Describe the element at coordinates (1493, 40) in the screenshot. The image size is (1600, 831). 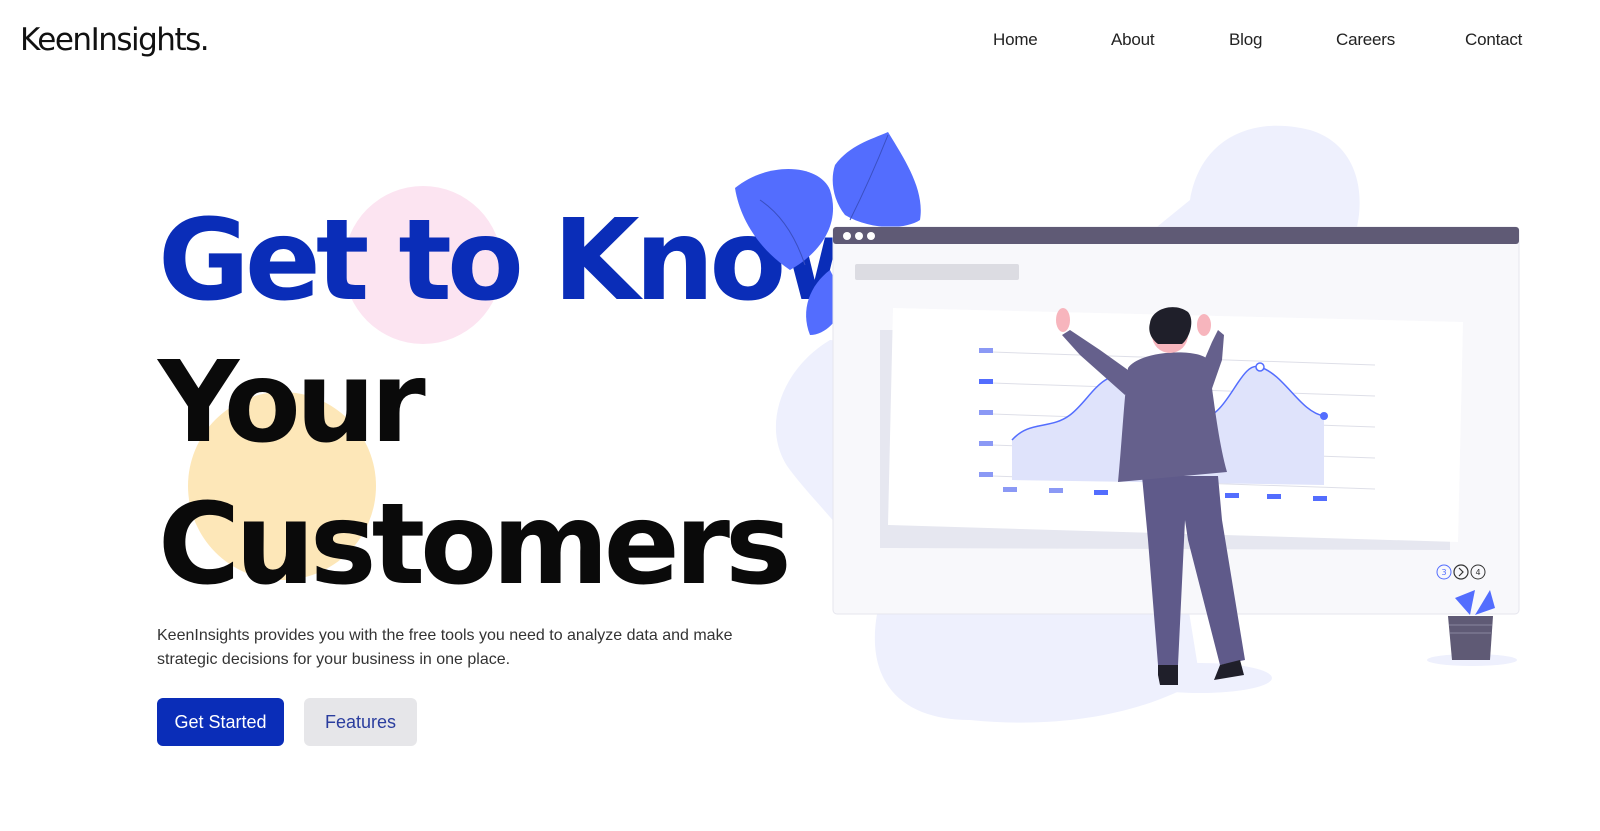
I see `nav-contact: Contact` at that location.